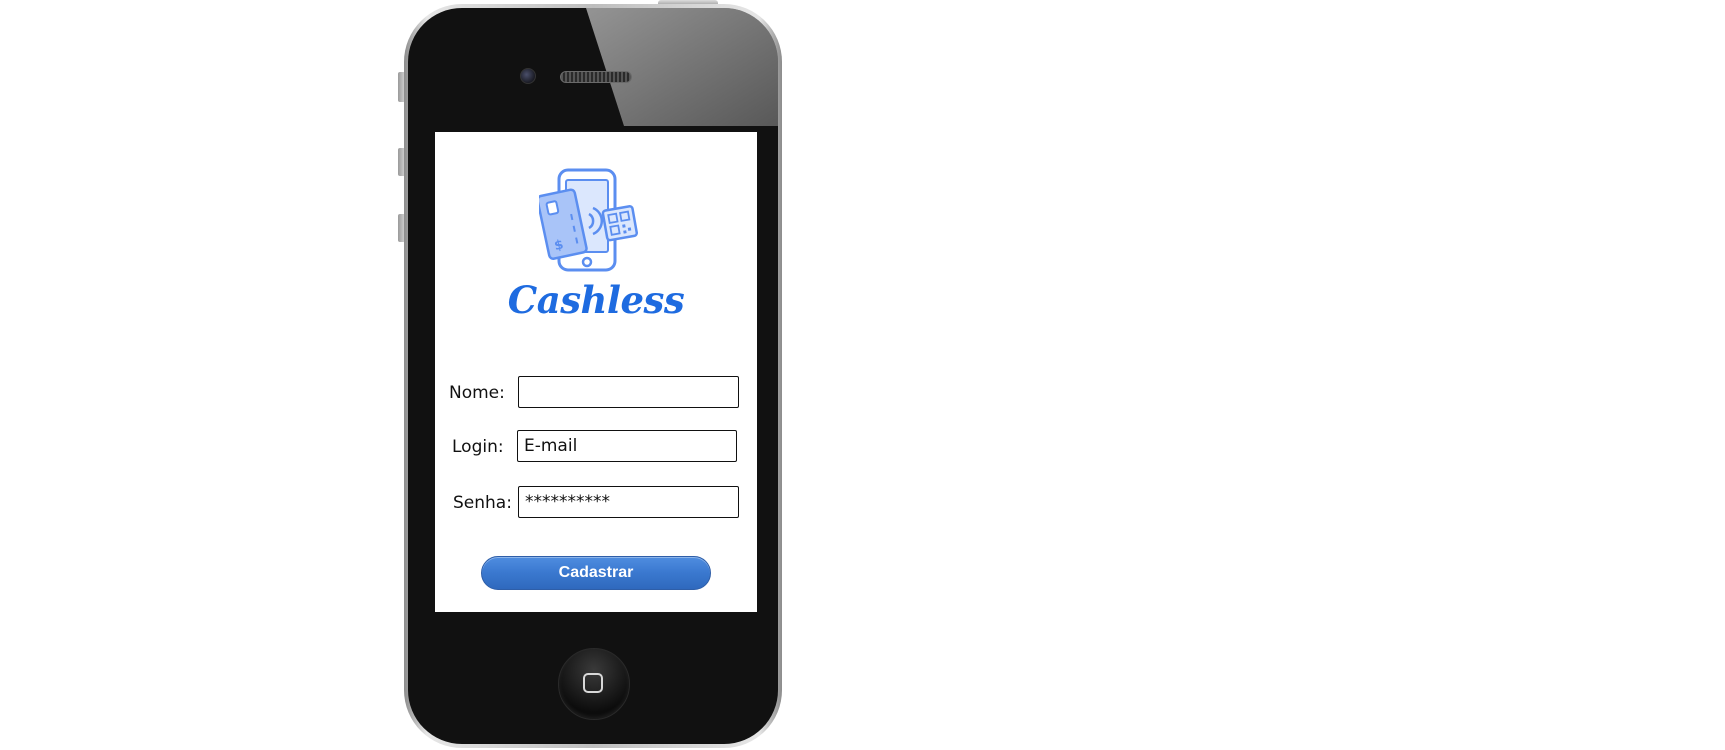 The height and width of the screenshot is (750, 1725). I want to click on name-row: Nome:, so click(596, 393).